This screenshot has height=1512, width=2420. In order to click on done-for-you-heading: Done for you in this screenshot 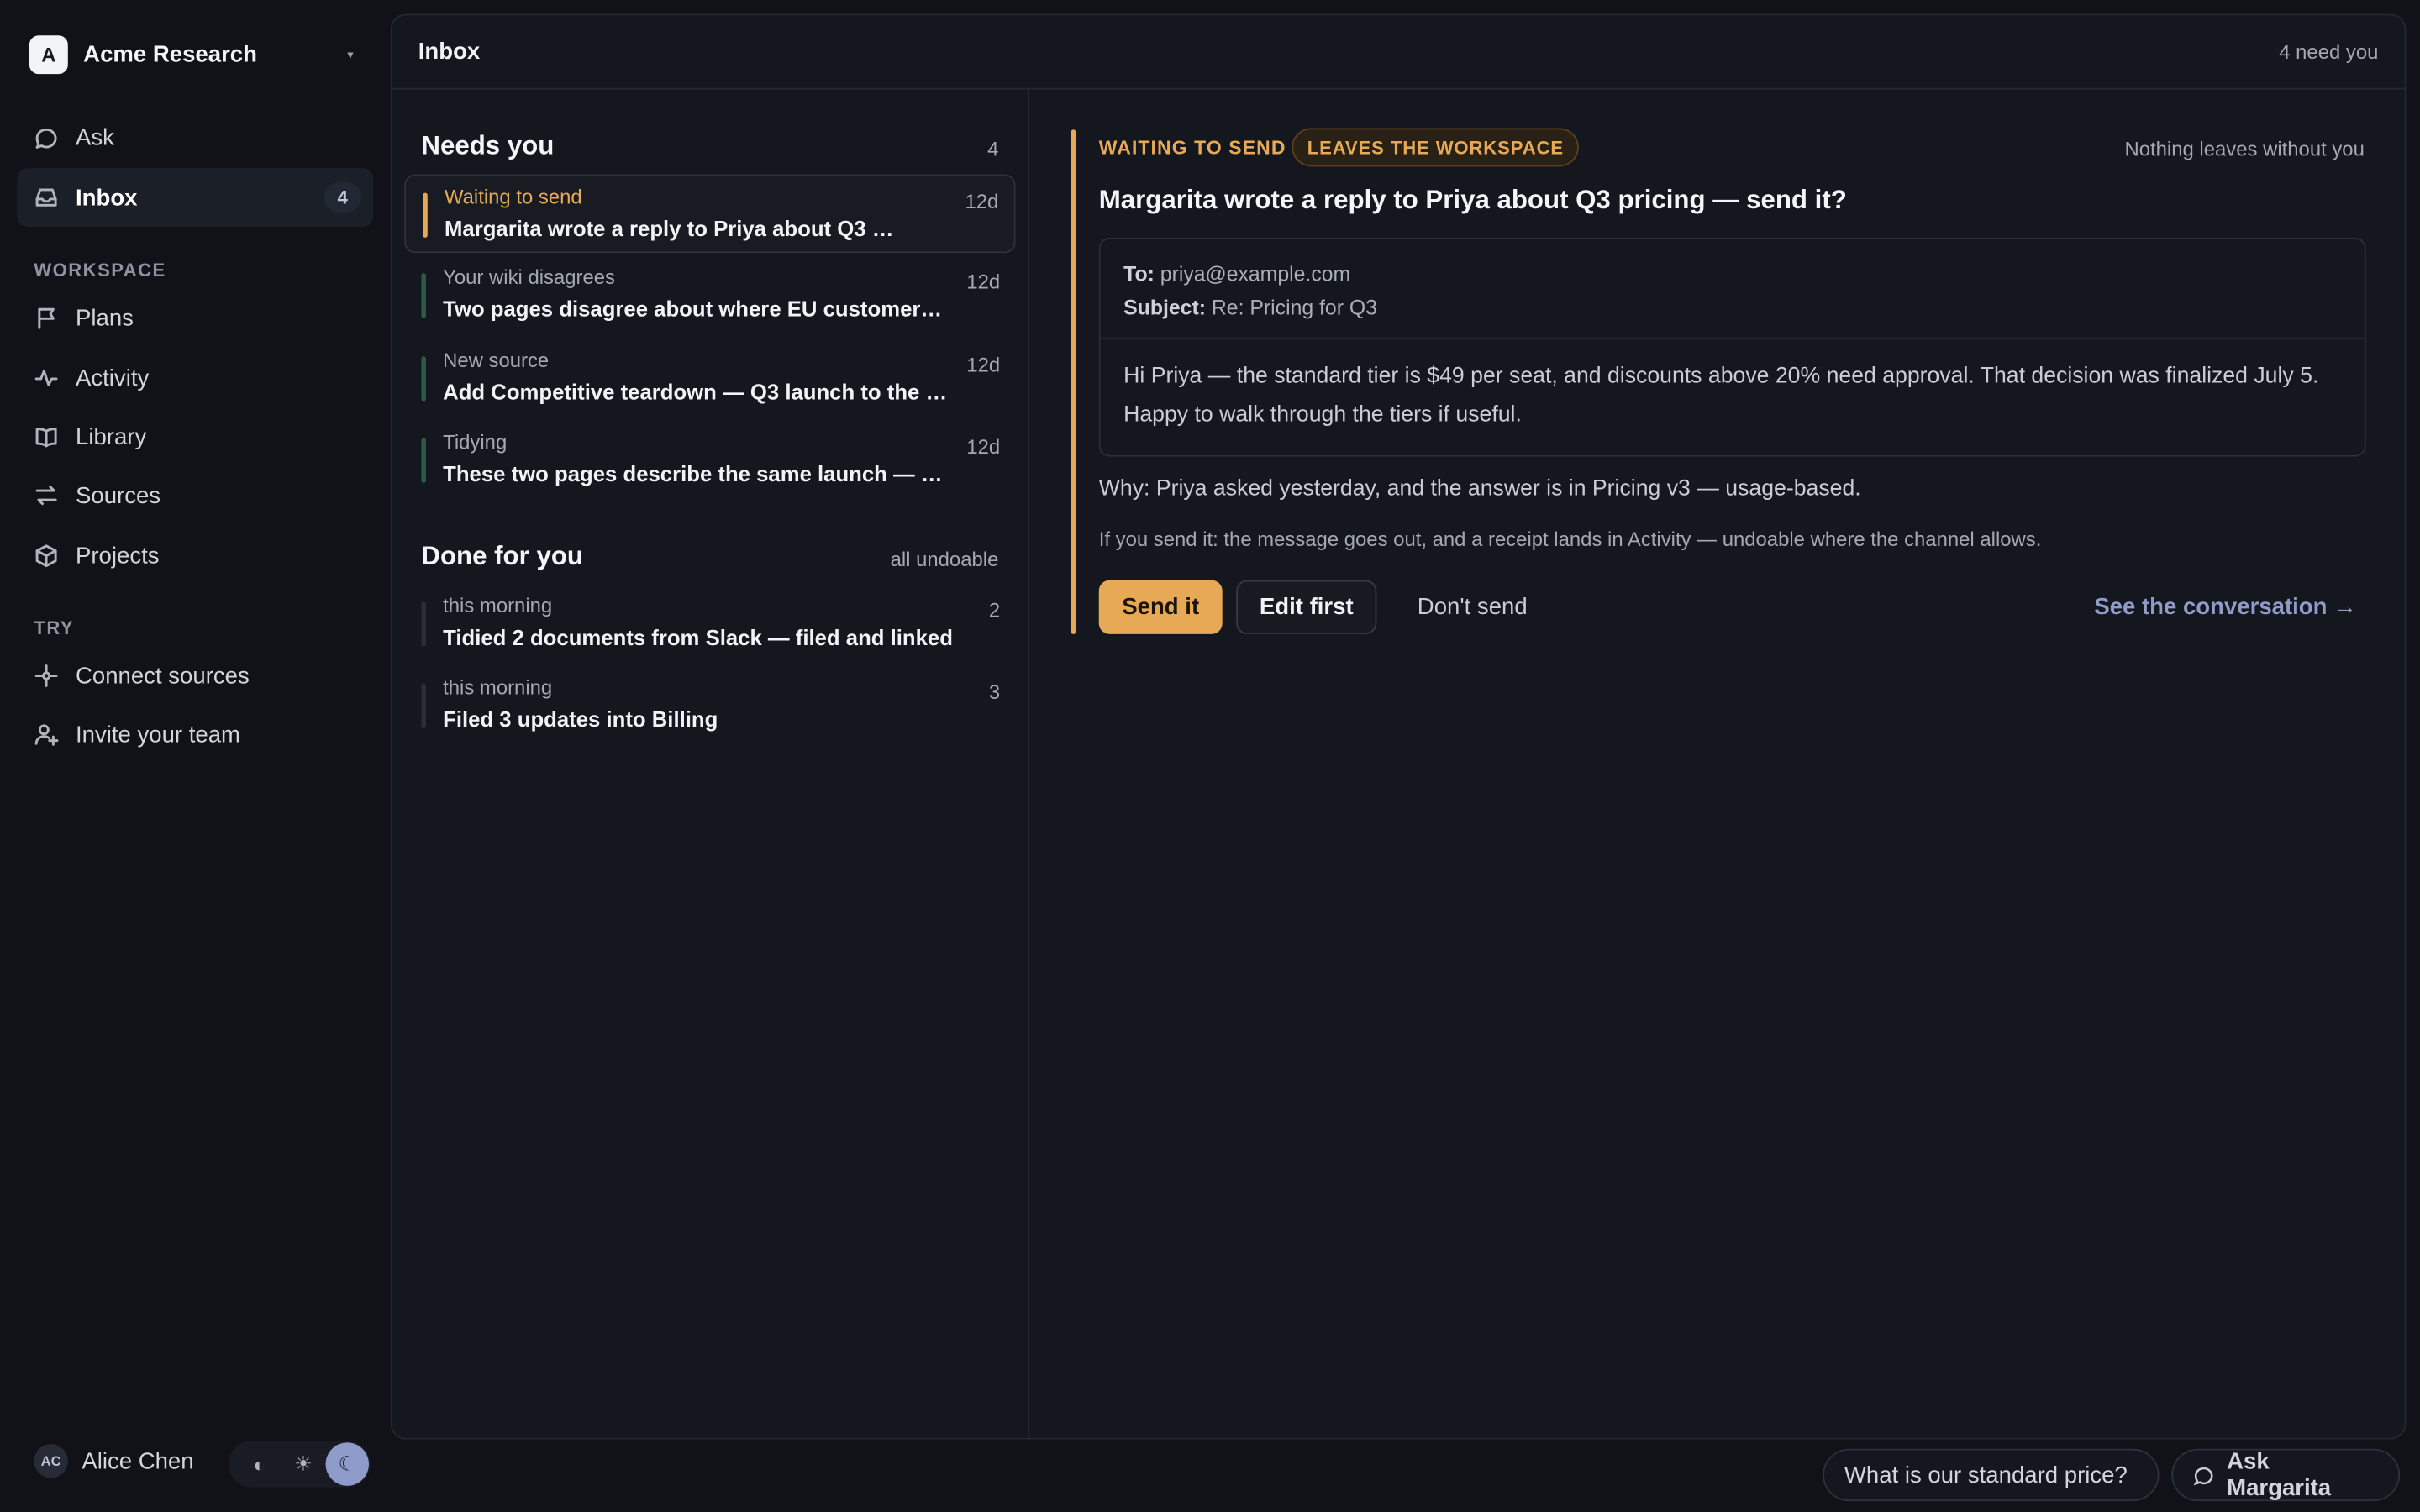, I will do `click(502, 556)`.